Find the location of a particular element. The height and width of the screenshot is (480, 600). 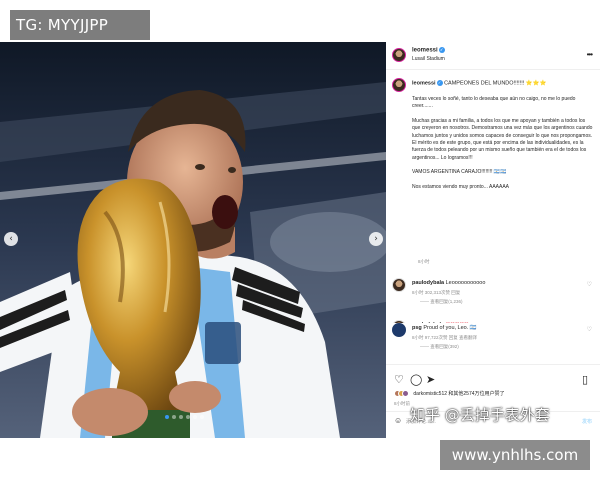

tg-watermark-tag: TG: MYYJJPP is located at coordinates (80, 25).